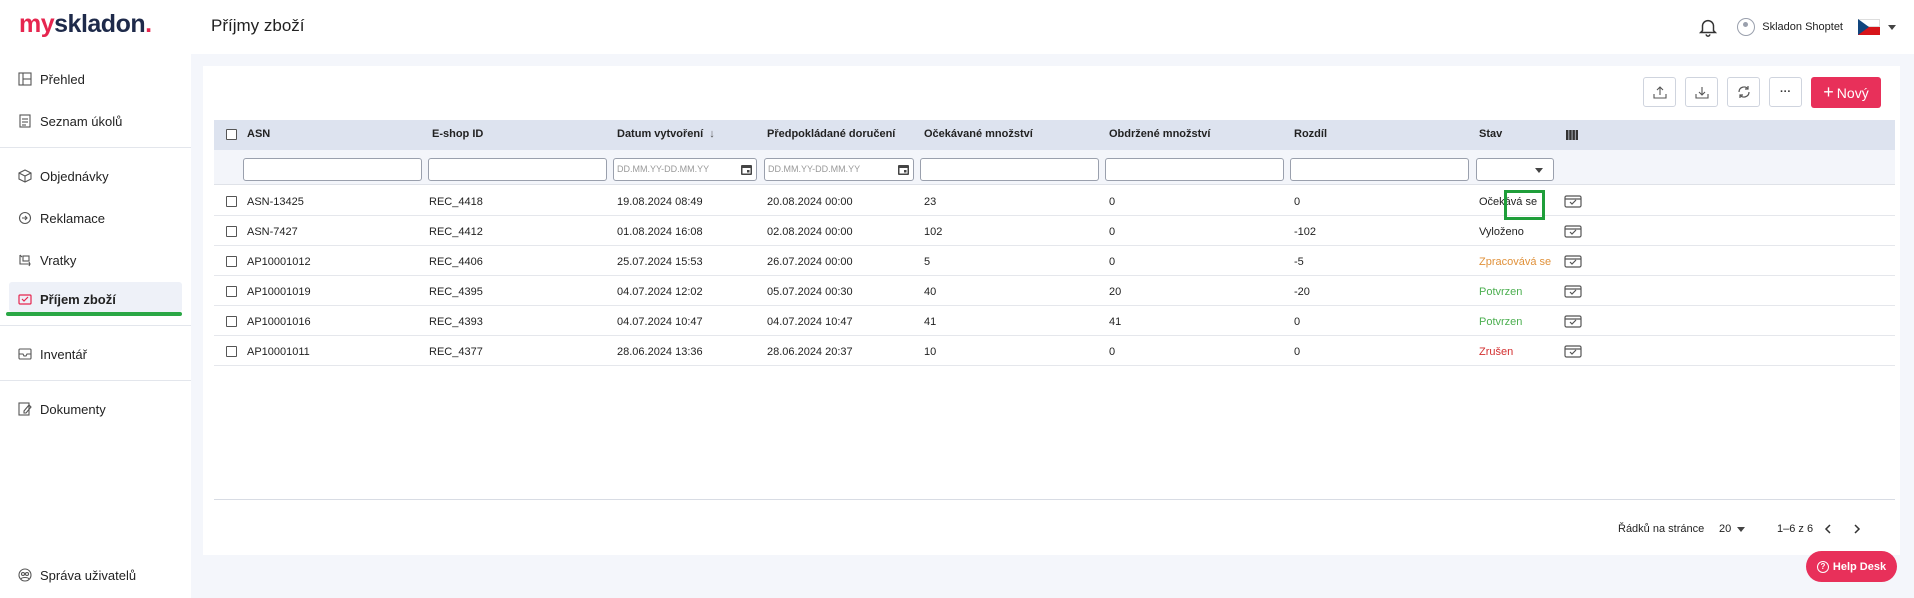  I want to click on sidebar-item-sprava-uzivatelu: Správa uživatelů, so click(77, 575).